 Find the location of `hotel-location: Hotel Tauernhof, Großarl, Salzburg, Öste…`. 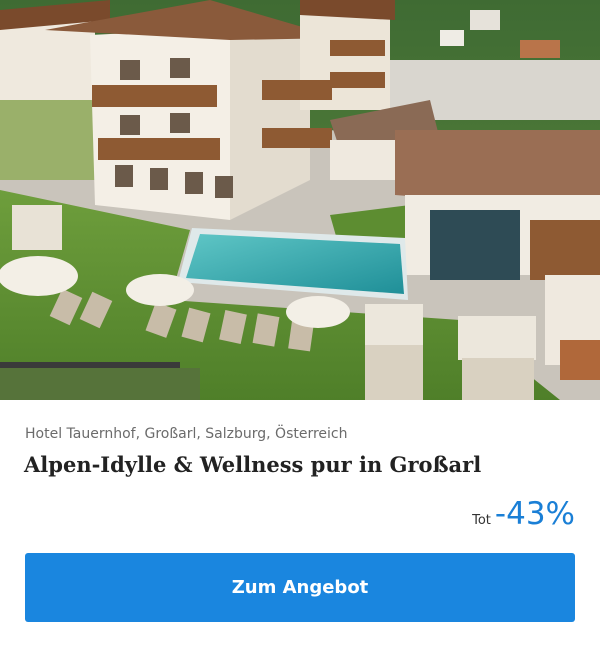

hotel-location: Hotel Tauernhof, Großarl, Salzburg, Öste… is located at coordinates (186, 434).